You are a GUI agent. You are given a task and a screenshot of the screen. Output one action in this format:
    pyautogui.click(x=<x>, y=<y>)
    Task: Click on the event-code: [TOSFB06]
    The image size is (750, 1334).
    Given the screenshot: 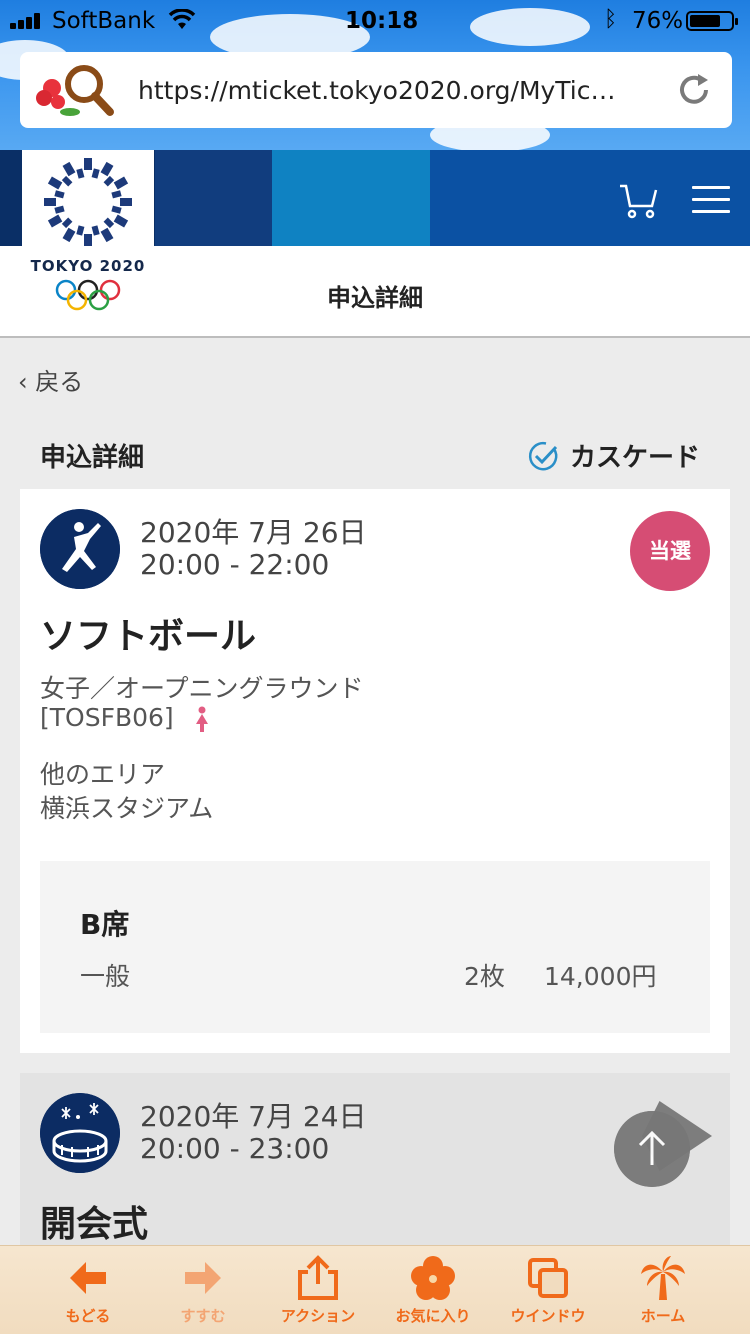 What is the action you would take?
    pyautogui.click(x=107, y=717)
    